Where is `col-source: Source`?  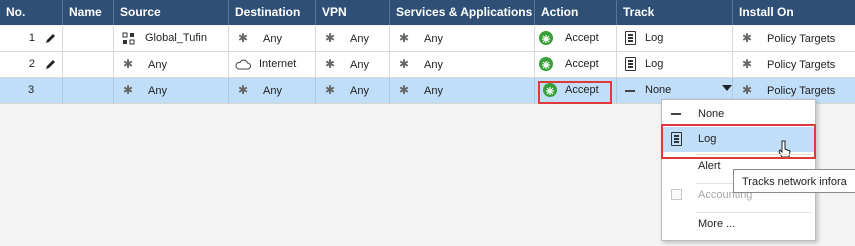 col-source: Source is located at coordinates (171, 12).